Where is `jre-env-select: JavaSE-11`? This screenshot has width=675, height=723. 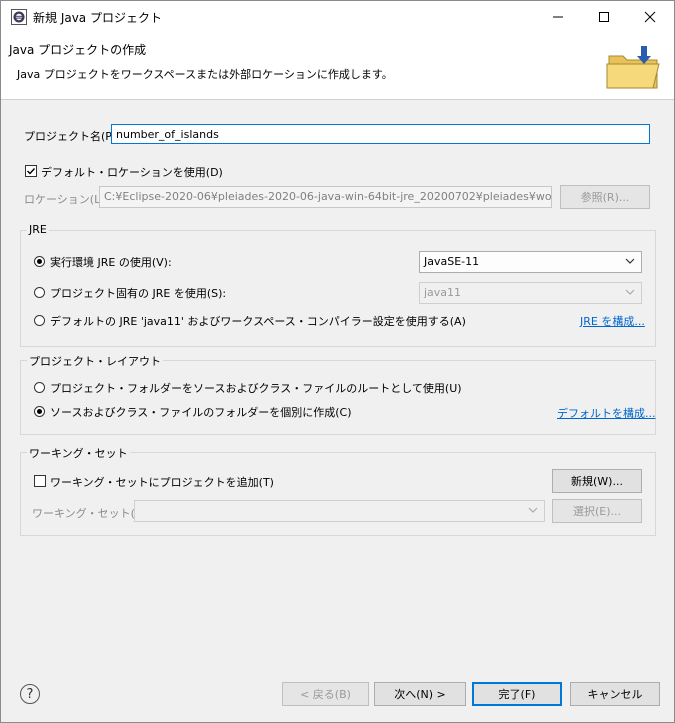
jre-env-select: JavaSE-11 is located at coordinates (530, 262).